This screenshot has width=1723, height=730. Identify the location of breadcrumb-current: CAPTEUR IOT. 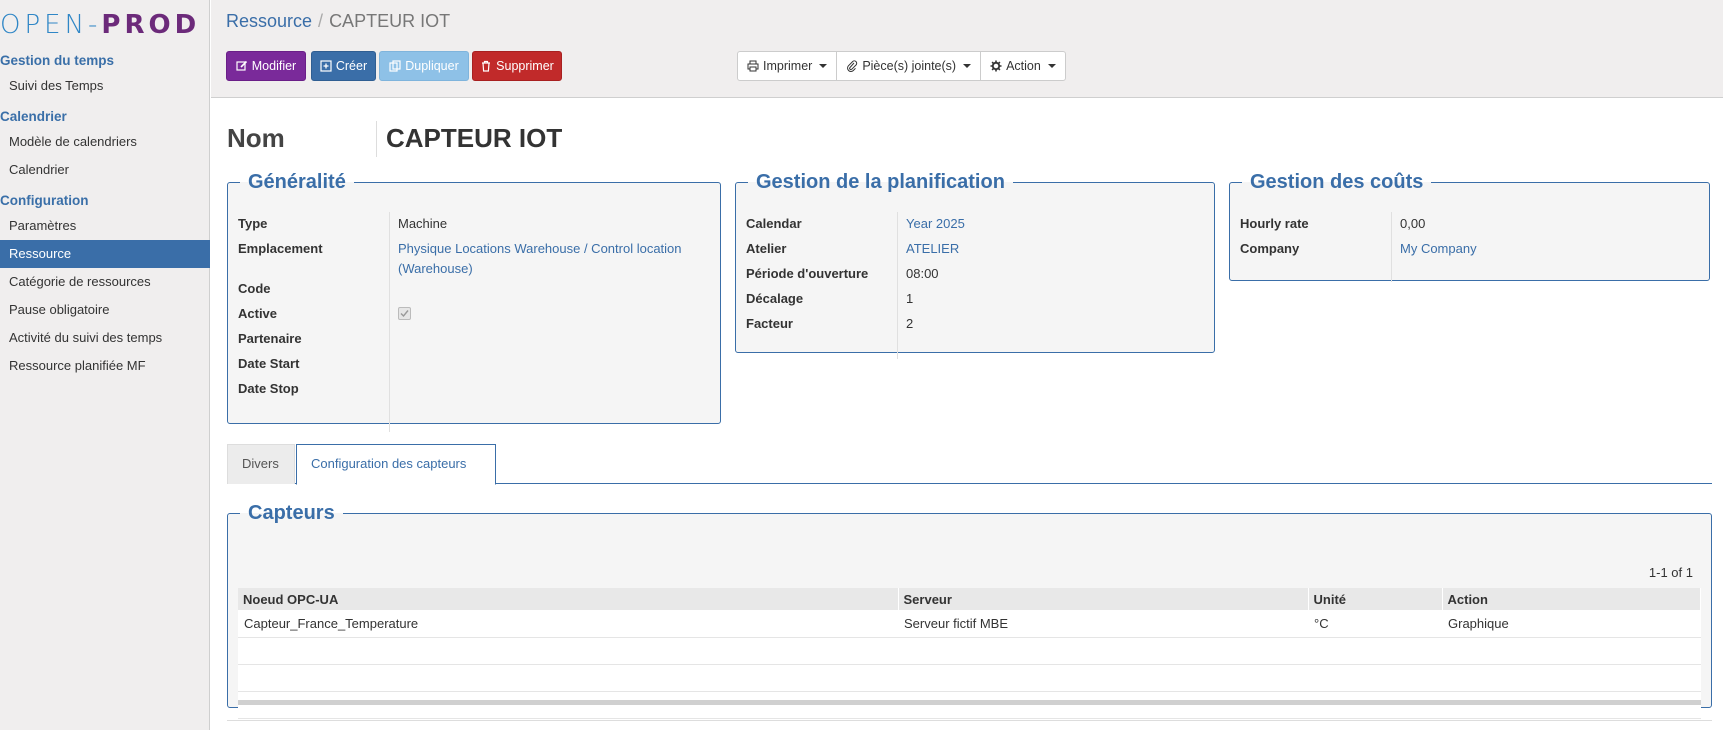
(390, 21).